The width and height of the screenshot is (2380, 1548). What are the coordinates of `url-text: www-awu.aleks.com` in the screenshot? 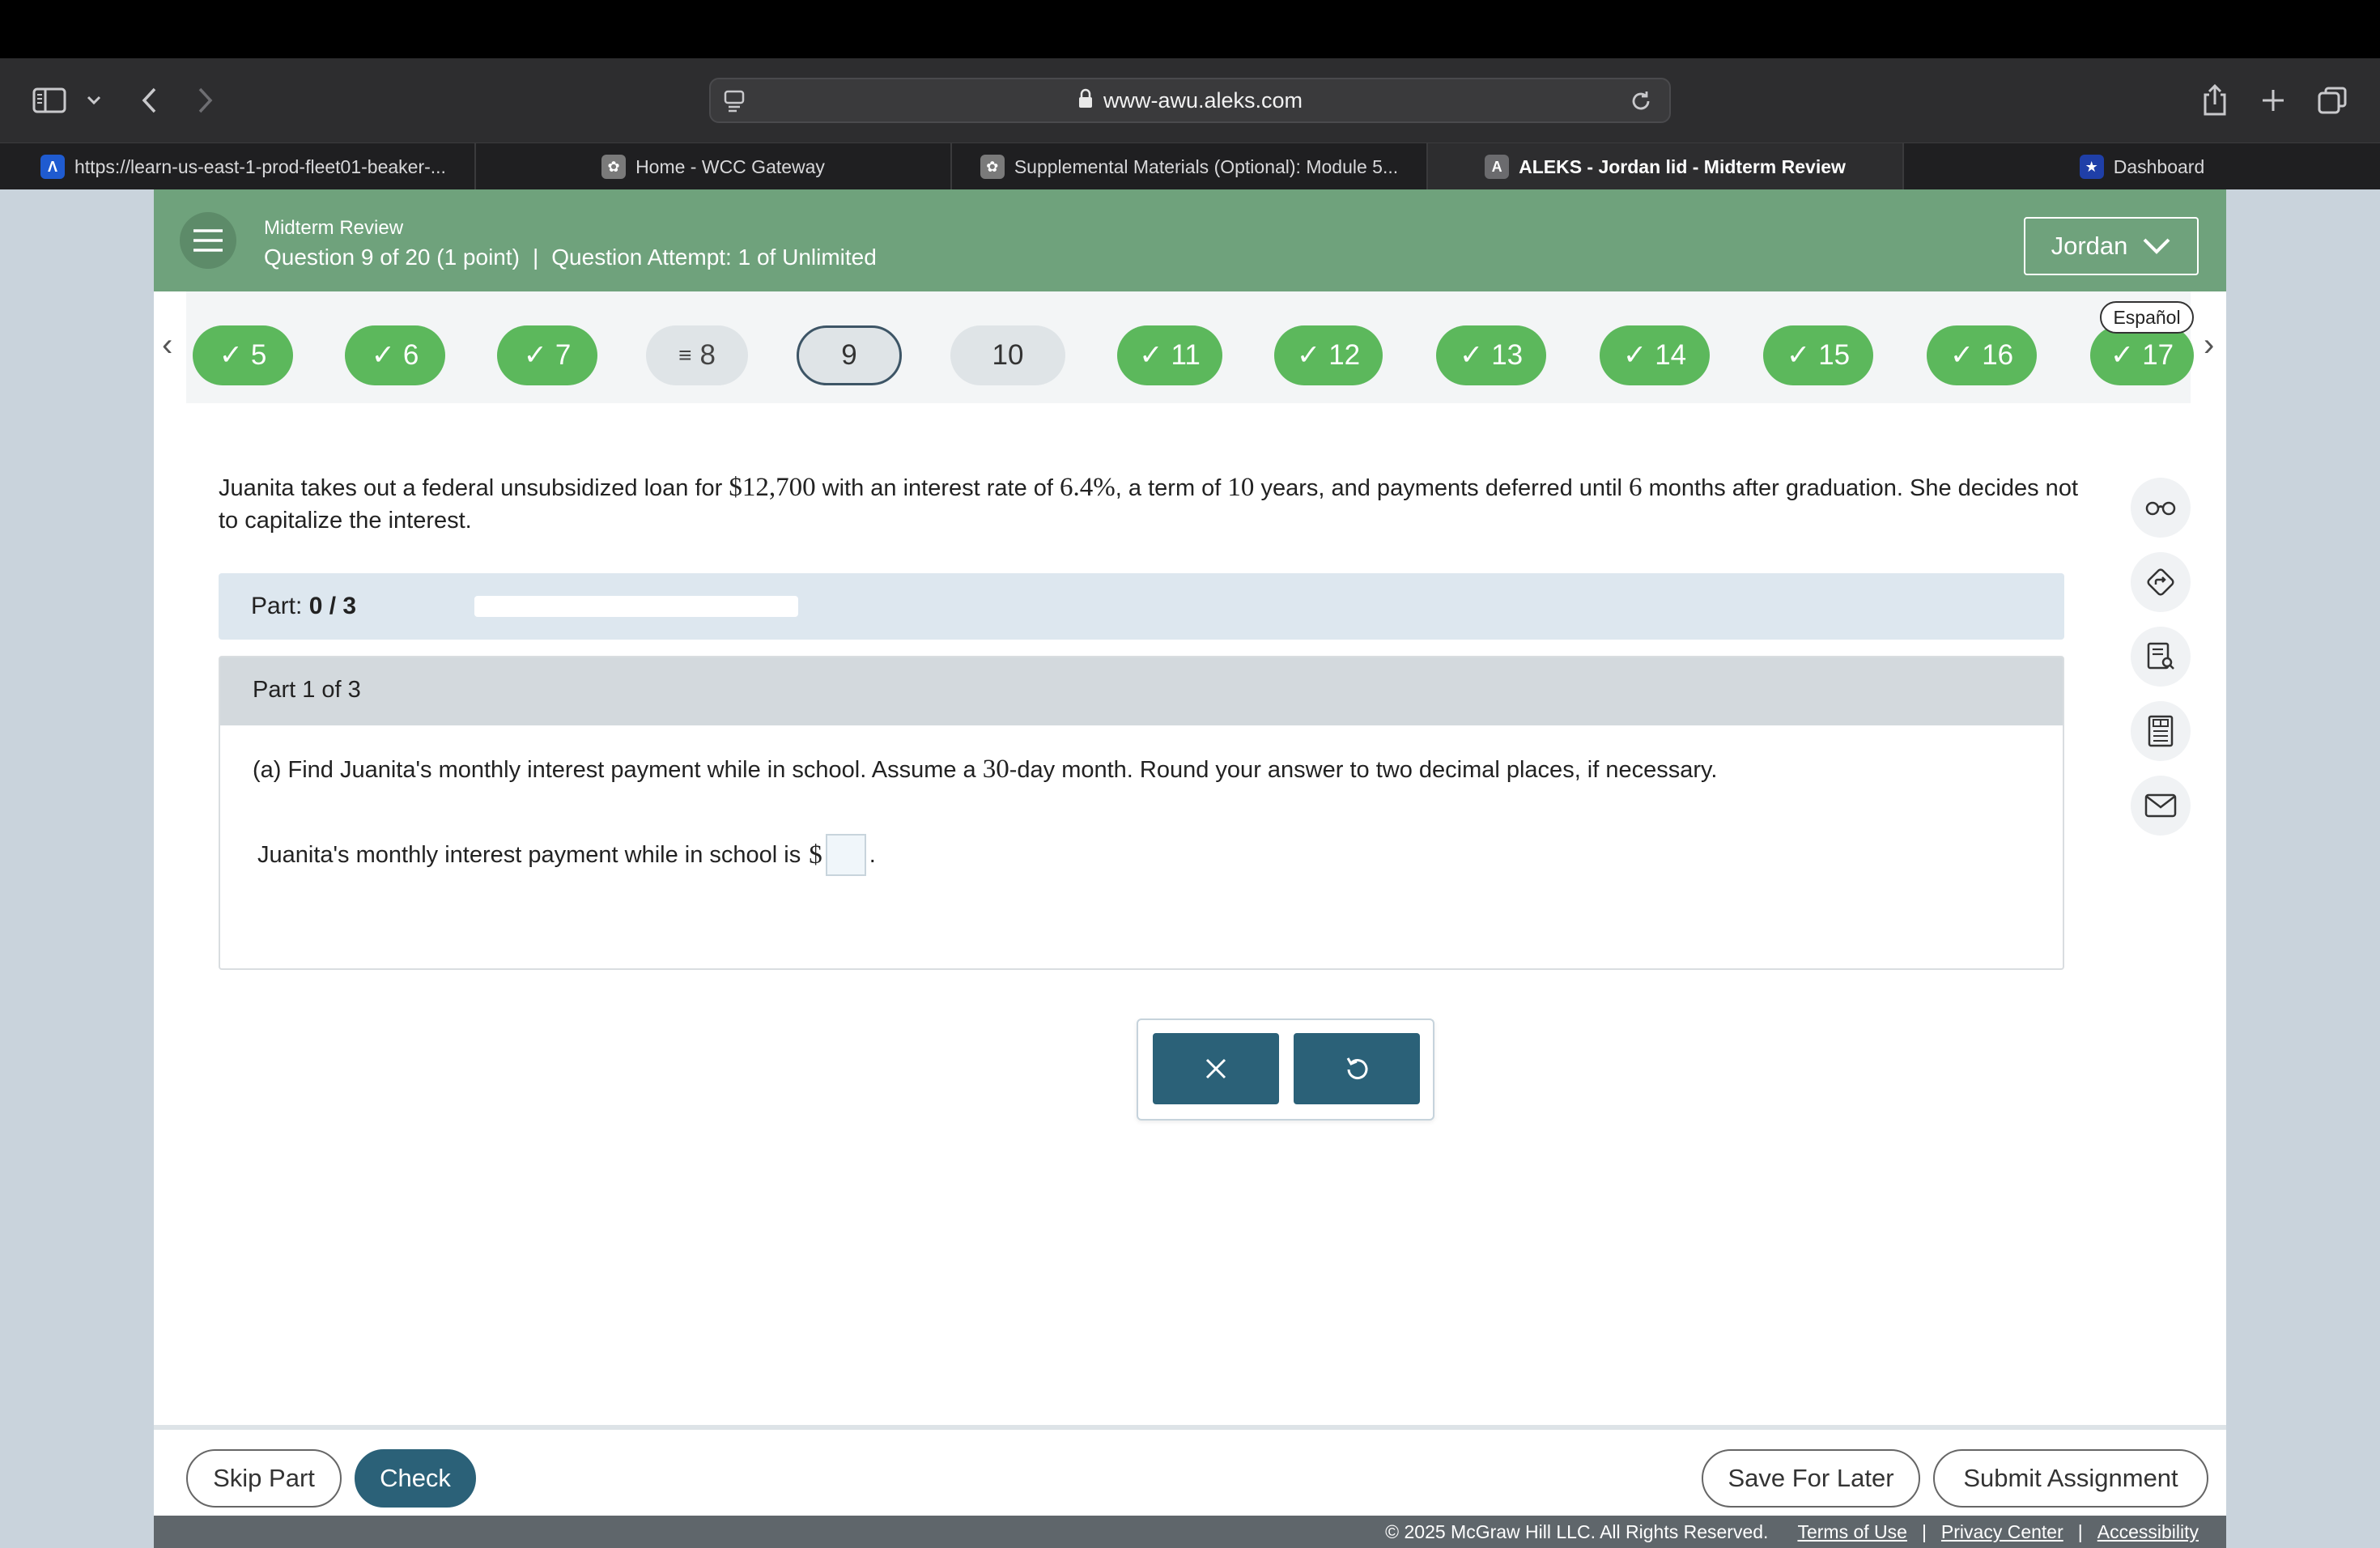 It's located at (1203, 100).